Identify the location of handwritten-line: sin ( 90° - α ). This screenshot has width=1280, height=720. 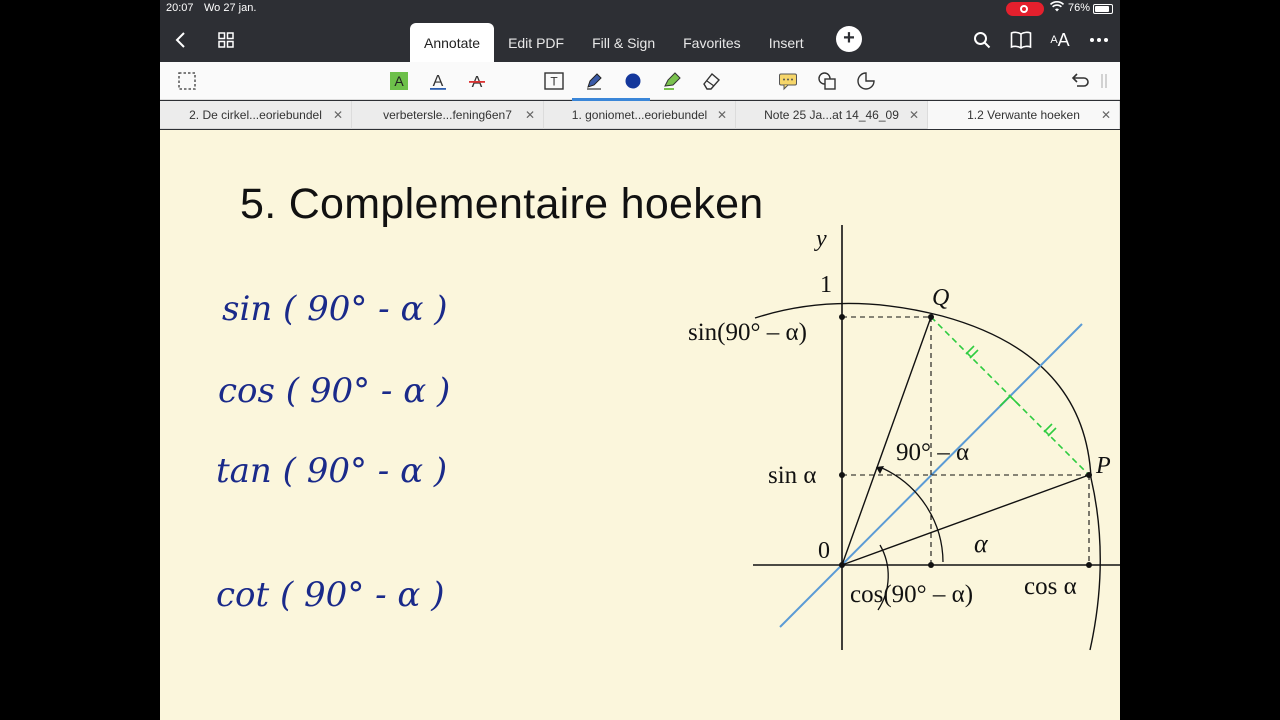
(335, 309).